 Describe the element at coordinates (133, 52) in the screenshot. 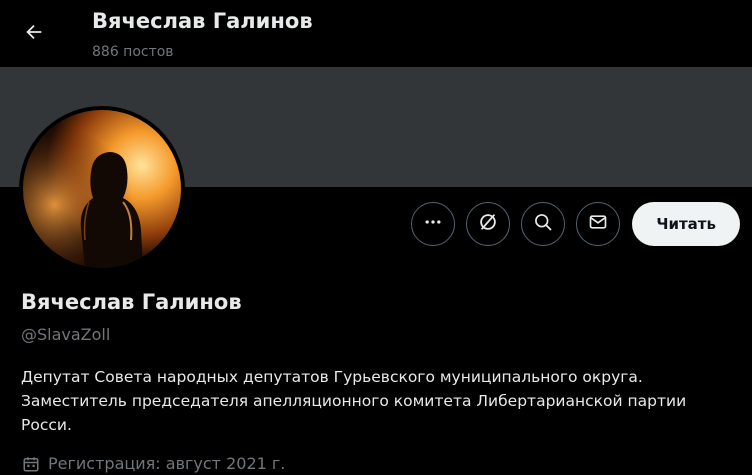

I see `post-count: 886 постов` at that location.